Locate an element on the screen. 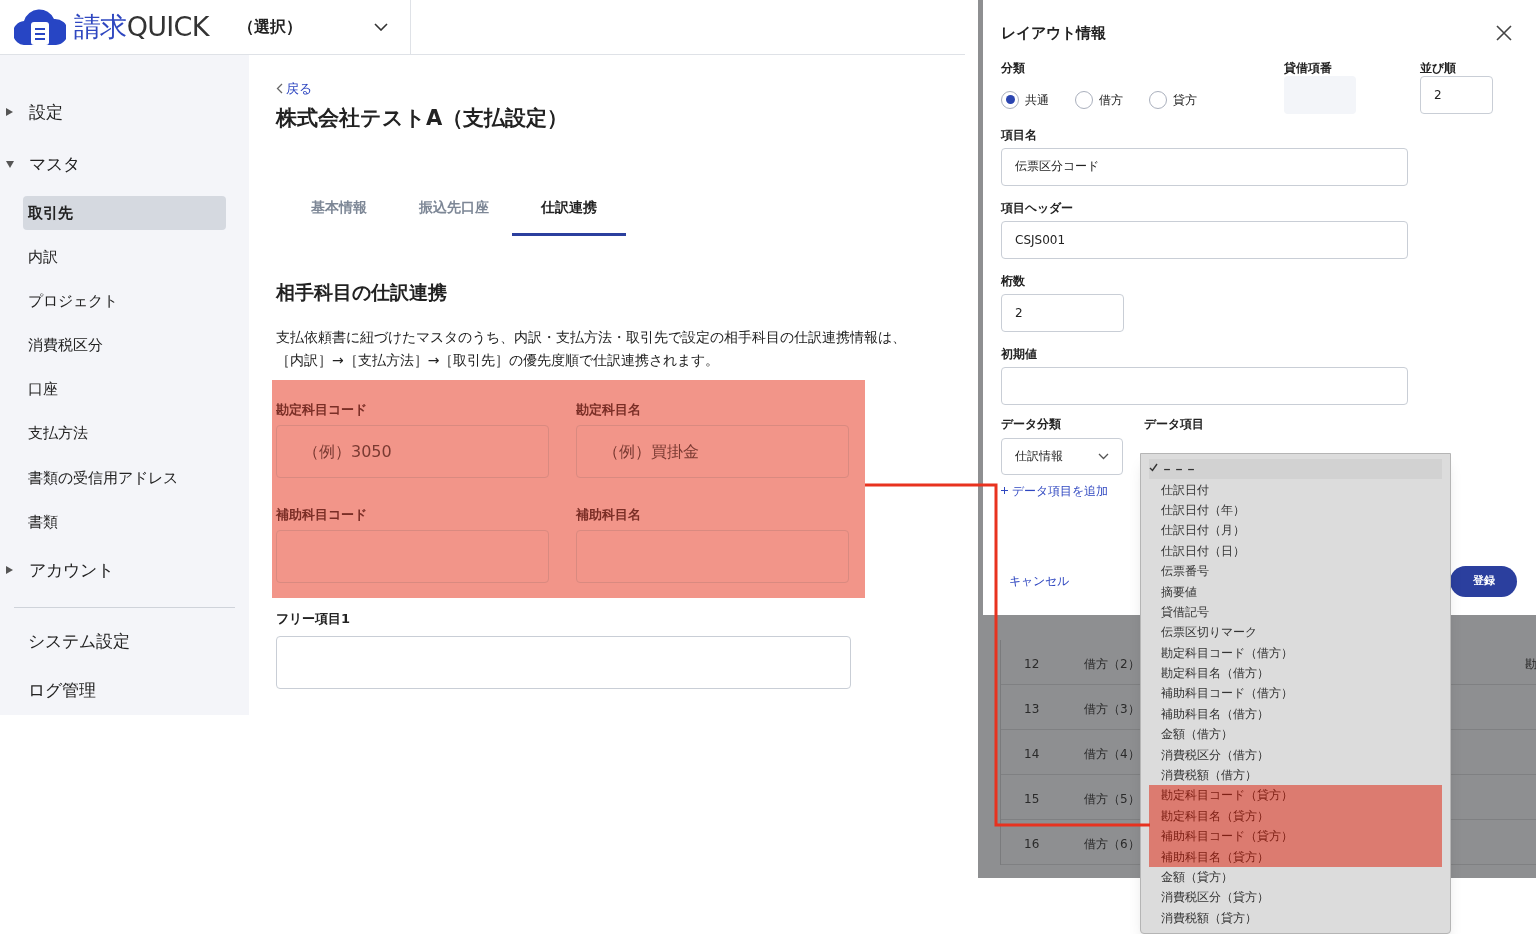 The height and width of the screenshot is (934, 1536). text-field: 伝票区分コード is located at coordinates (1204, 166).